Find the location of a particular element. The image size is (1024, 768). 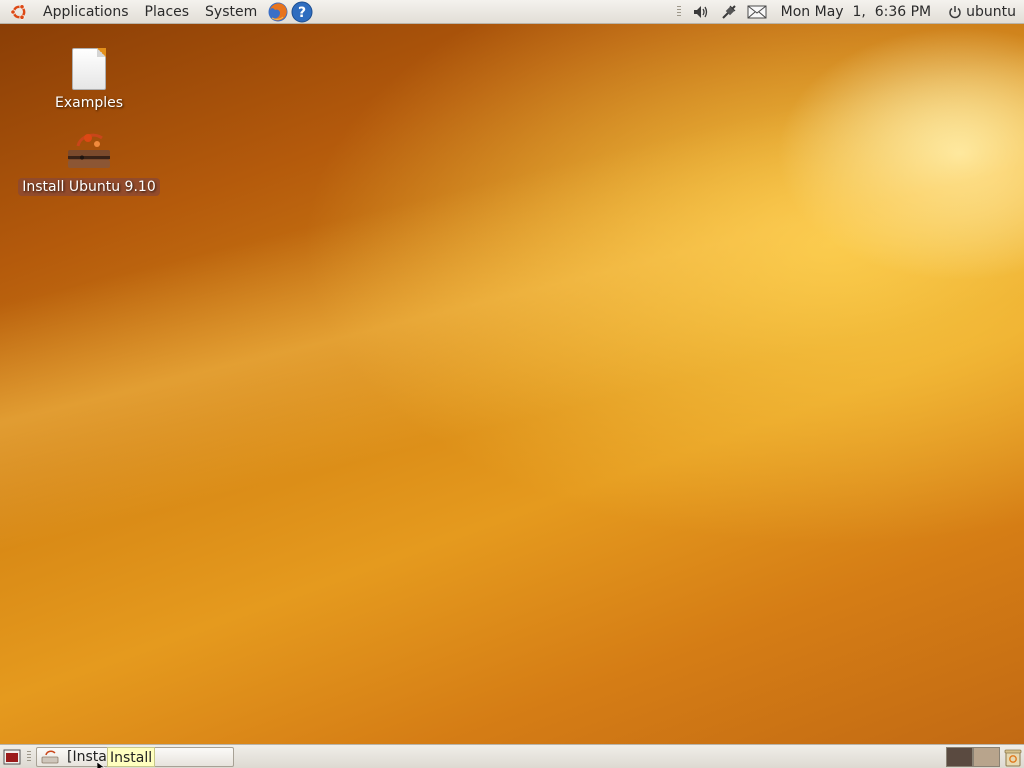

firefox-icon is located at coordinates (278, 12).